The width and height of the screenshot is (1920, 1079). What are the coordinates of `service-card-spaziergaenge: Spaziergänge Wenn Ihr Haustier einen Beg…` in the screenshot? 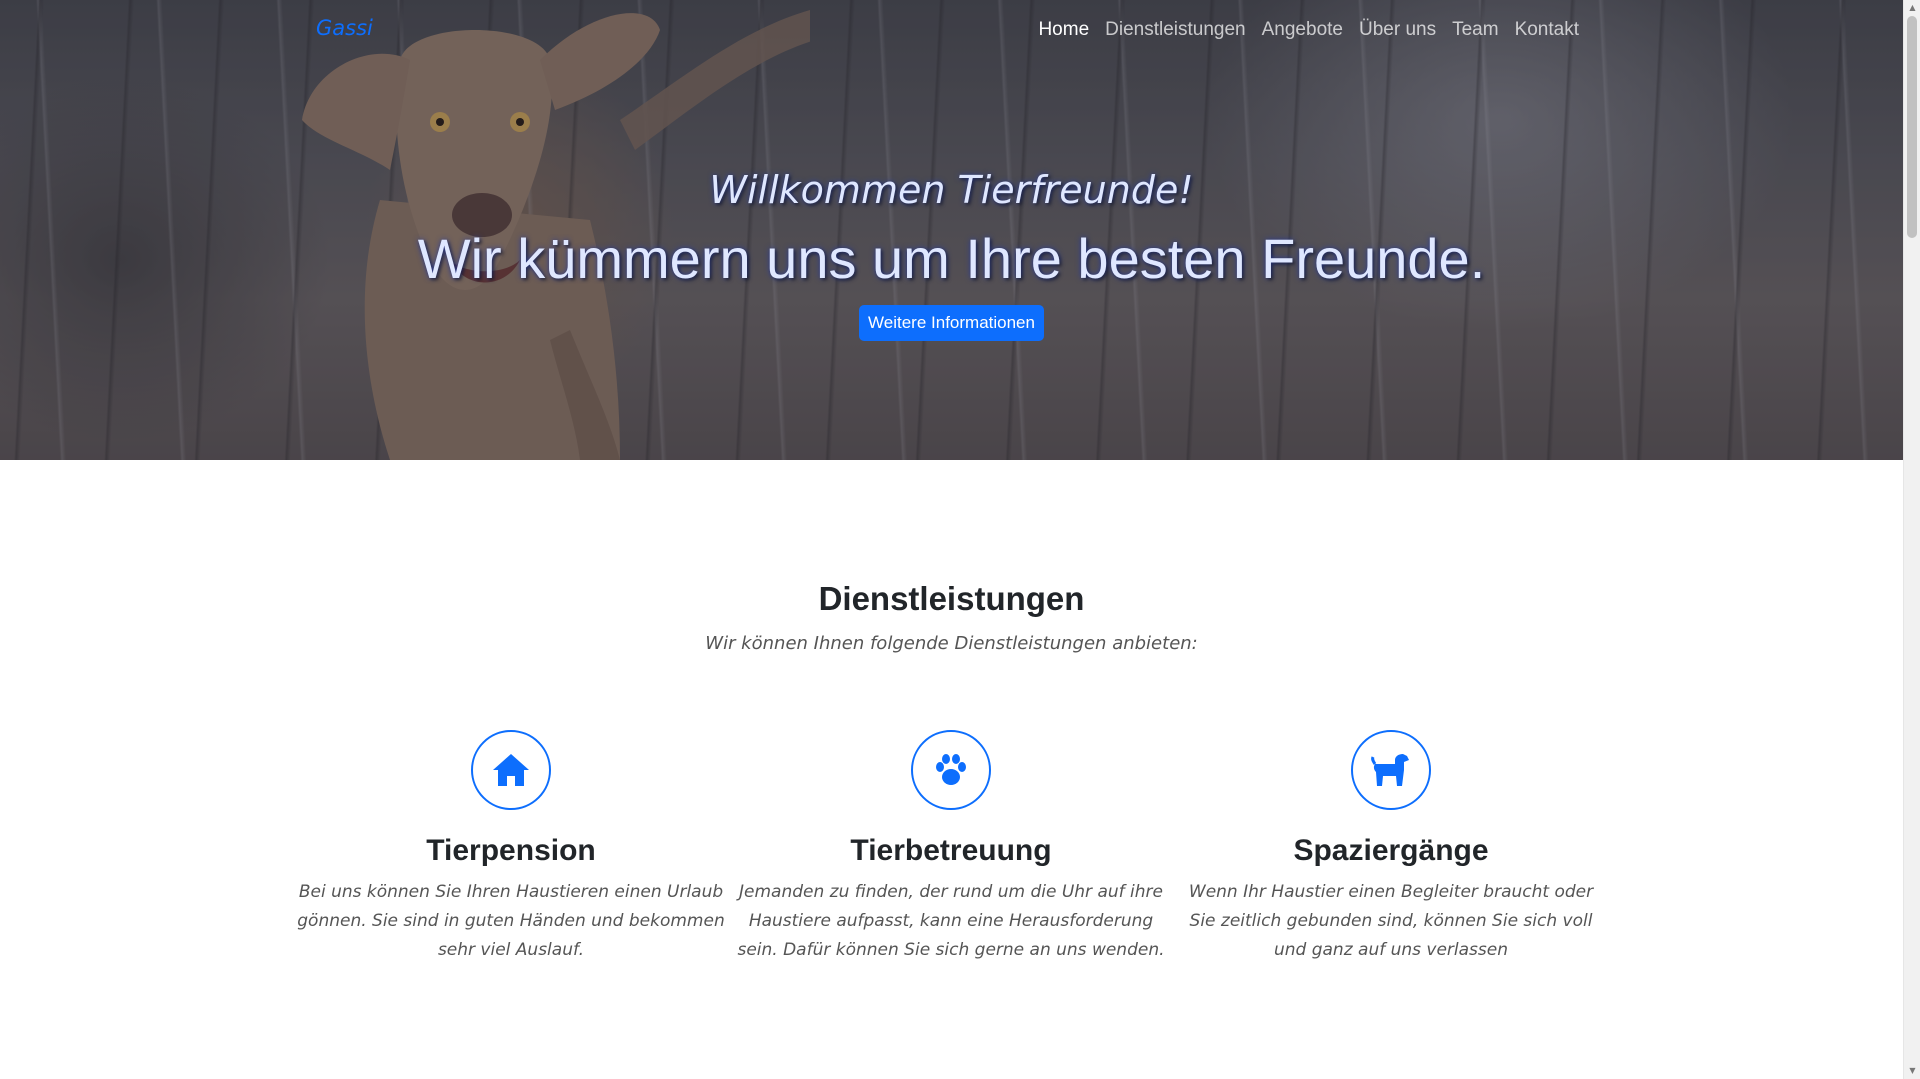 It's located at (1391, 847).